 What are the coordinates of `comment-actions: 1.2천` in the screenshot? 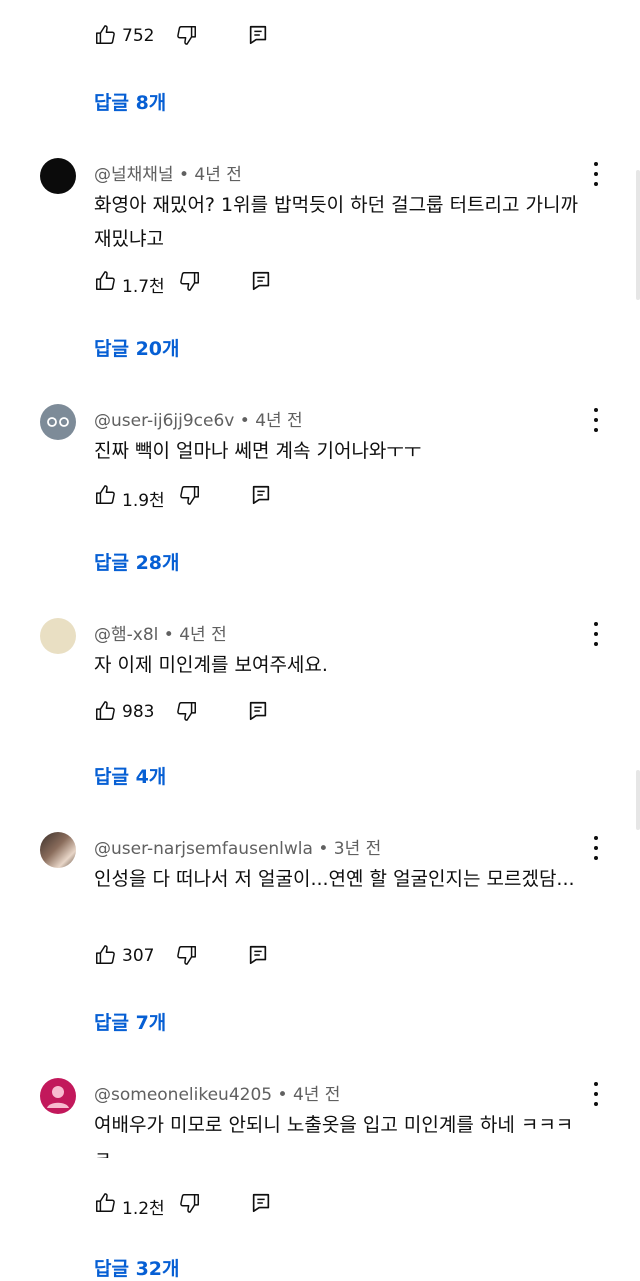 It's located at (194, 1205).